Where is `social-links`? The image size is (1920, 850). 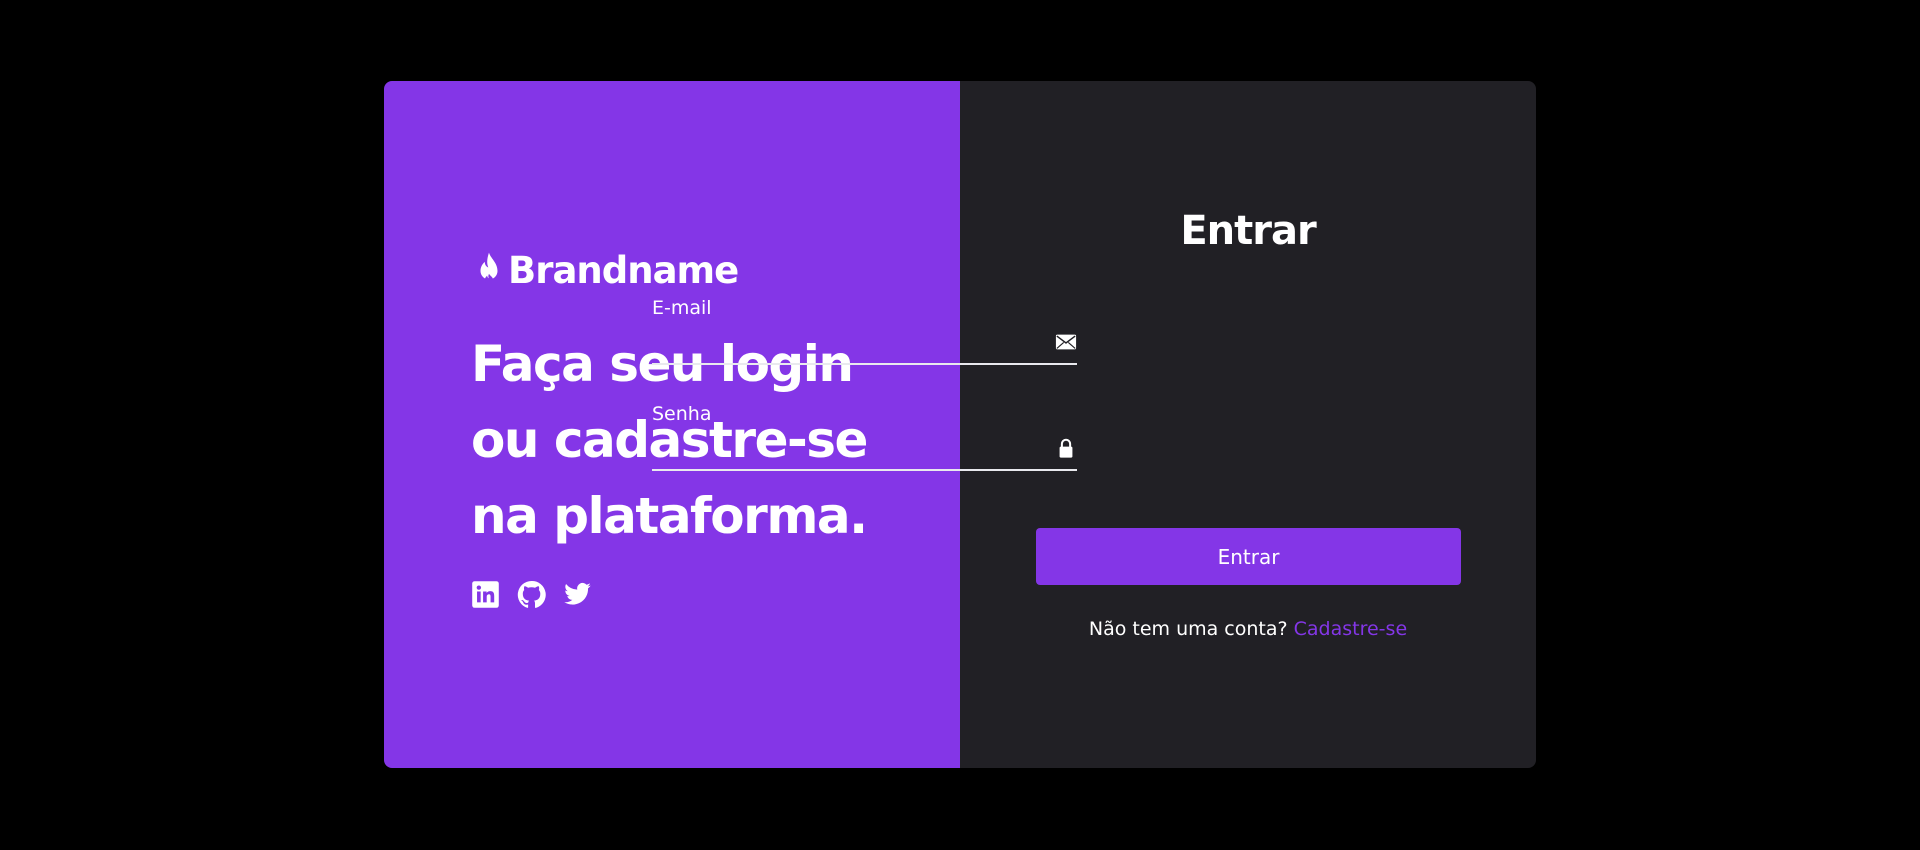
social-links is located at coordinates (531, 594).